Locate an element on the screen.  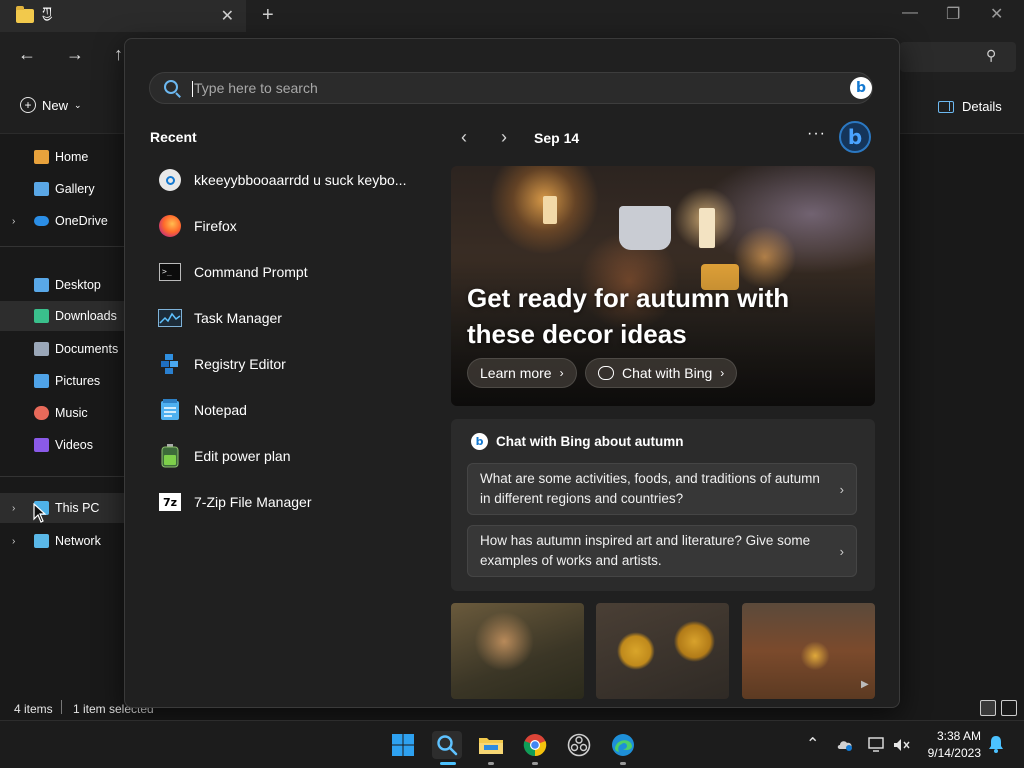
text-caret is located at coordinates (192, 89).